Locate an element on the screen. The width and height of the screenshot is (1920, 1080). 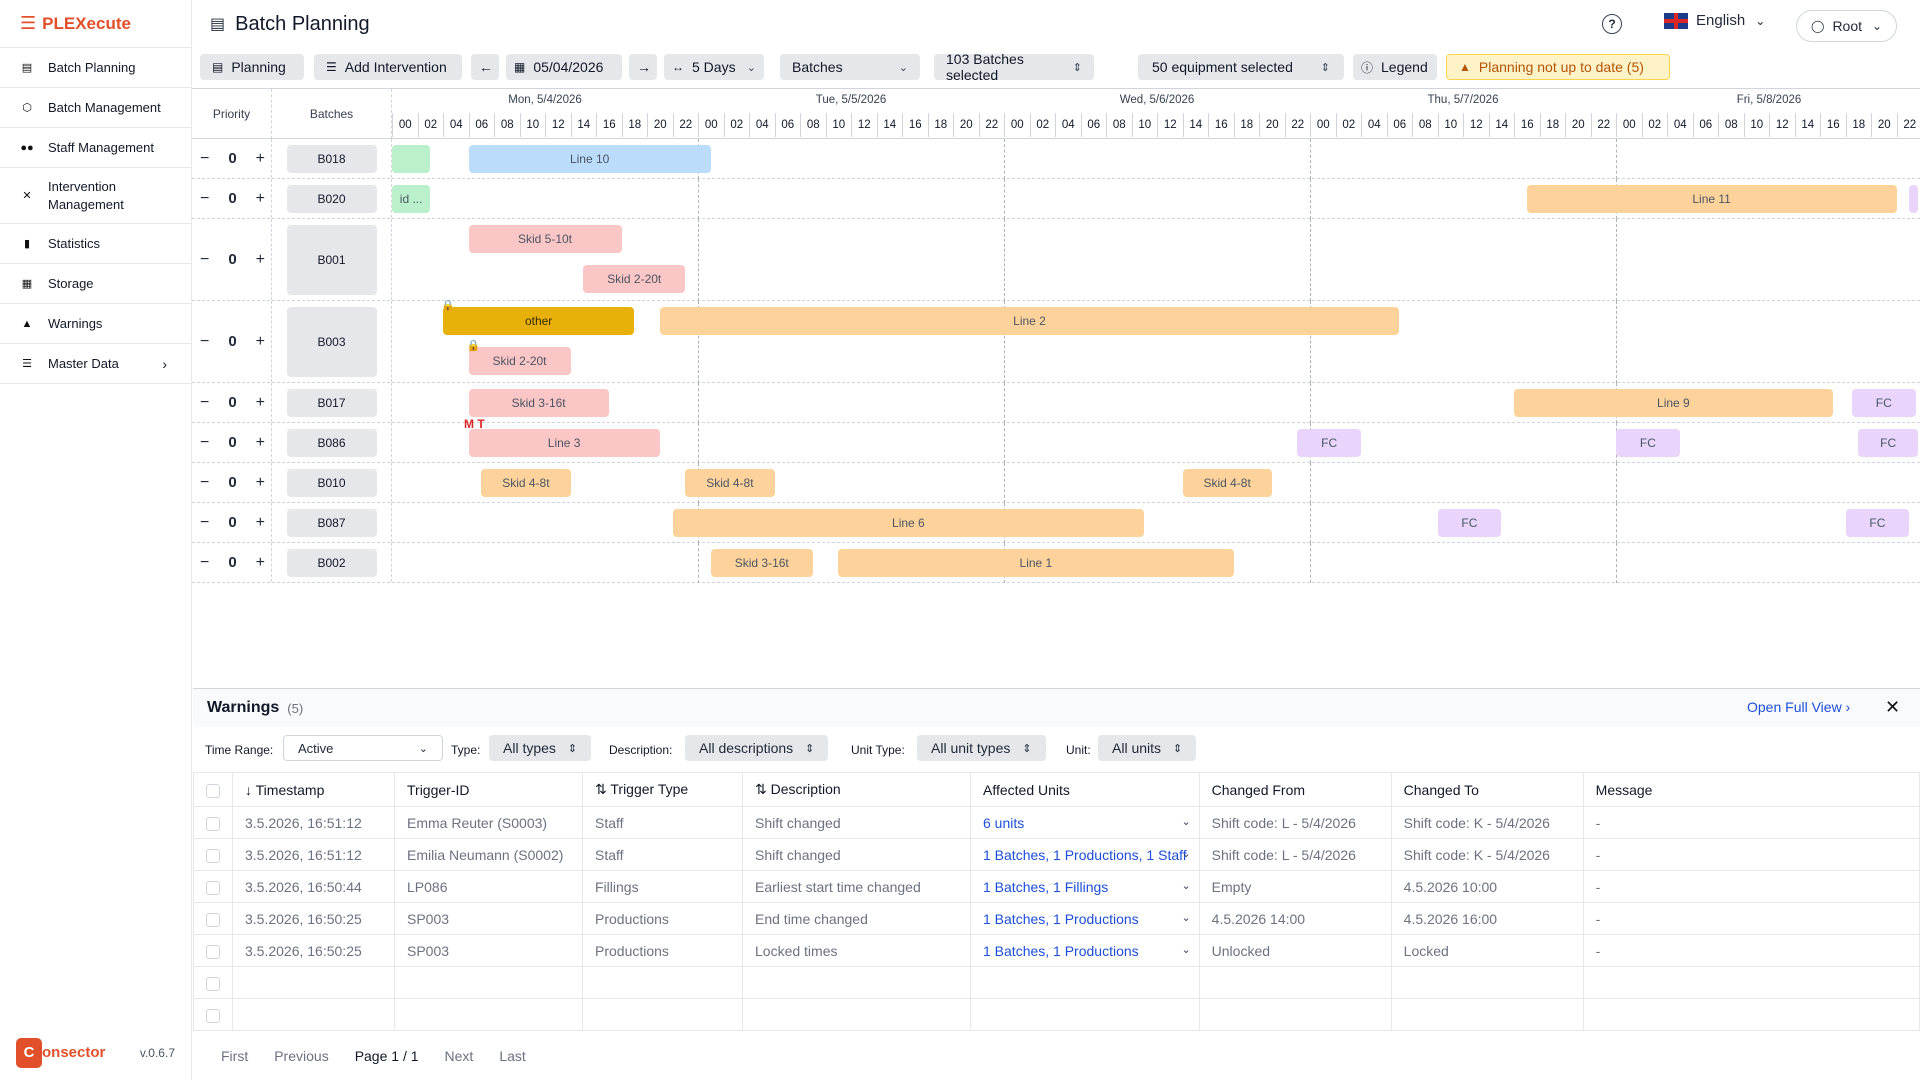
batch-chip: B018 is located at coordinates (331, 158).